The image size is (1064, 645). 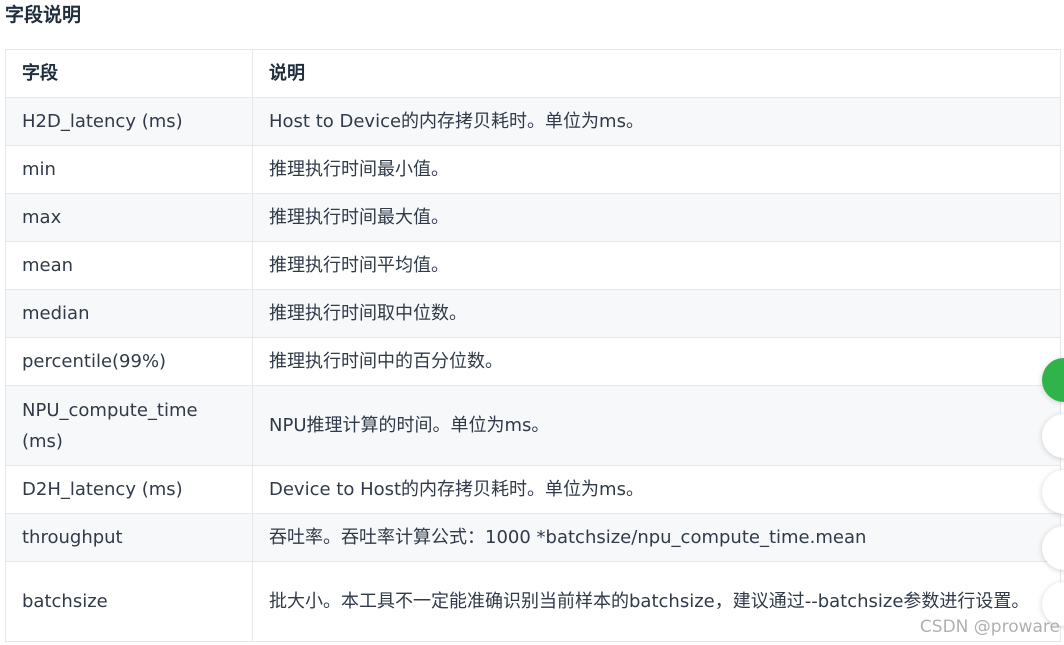 I want to click on table-row: percentile(99%) 推理执行时间中的百分位数。, so click(x=533, y=361).